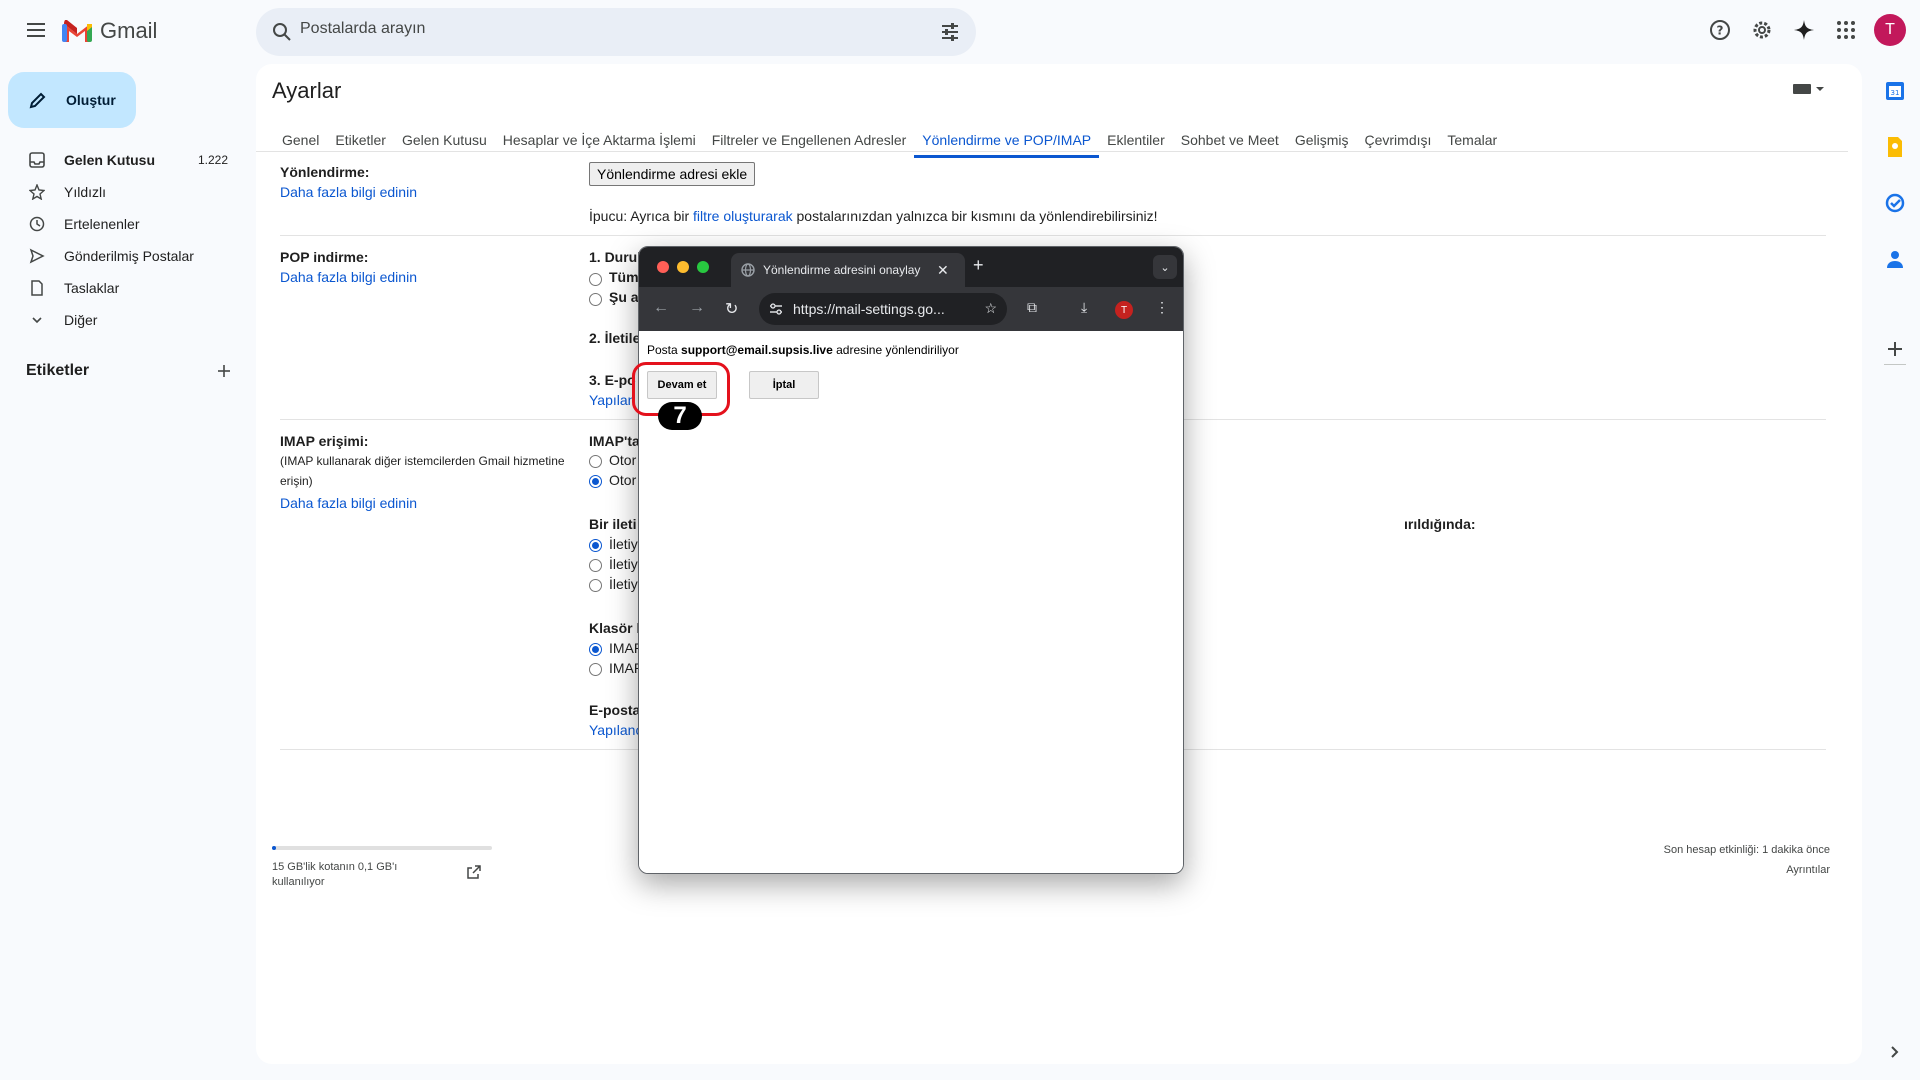 This screenshot has height=1080, width=1920. What do you see at coordinates (92, 288) in the screenshot?
I see `sidebar-item-label: Taslaklar` at bounding box center [92, 288].